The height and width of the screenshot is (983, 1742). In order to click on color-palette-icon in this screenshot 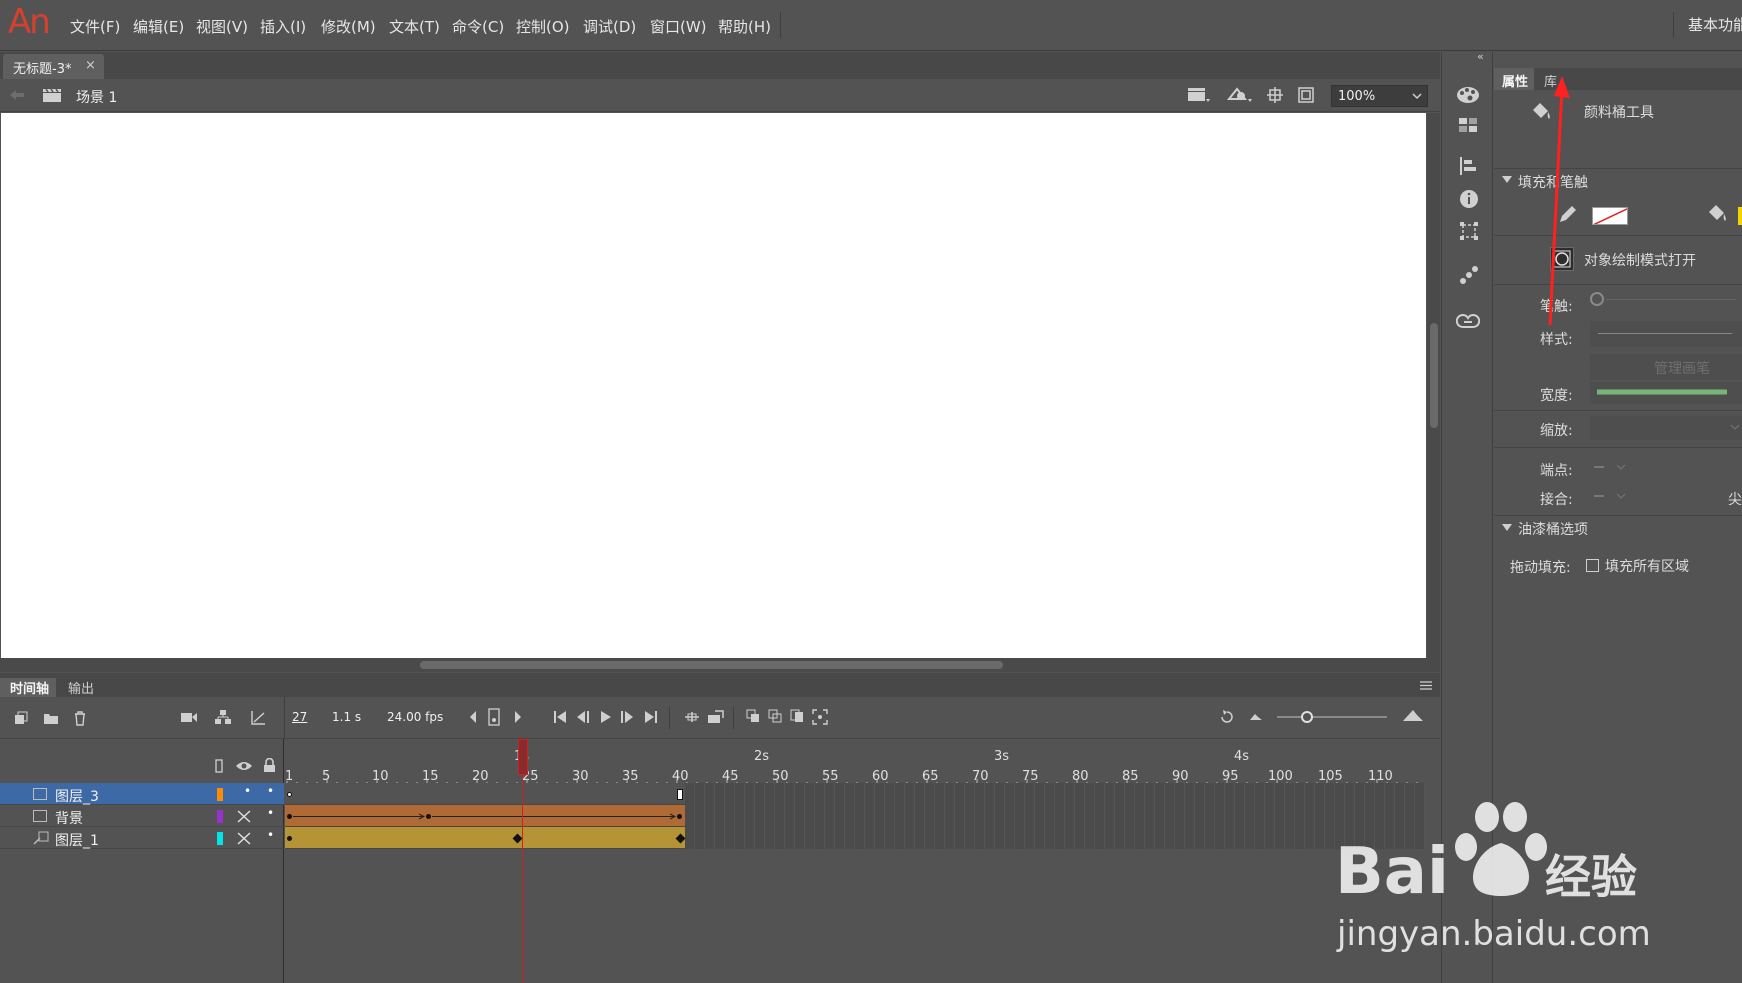, I will do `click(1468, 95)`.